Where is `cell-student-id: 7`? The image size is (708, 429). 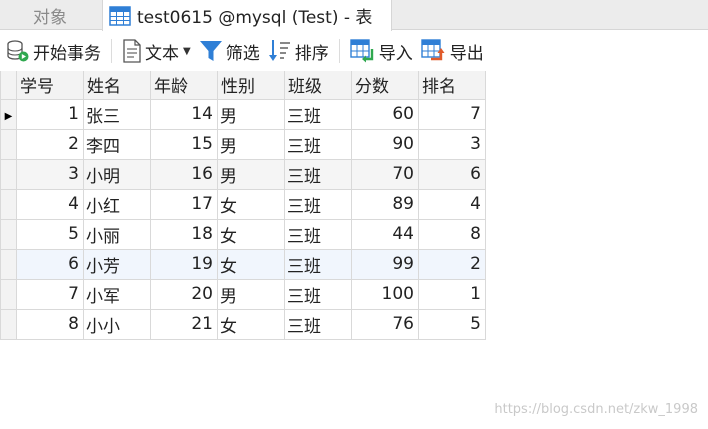
cell-student-id: 7 is located at coordinates (50, 294).